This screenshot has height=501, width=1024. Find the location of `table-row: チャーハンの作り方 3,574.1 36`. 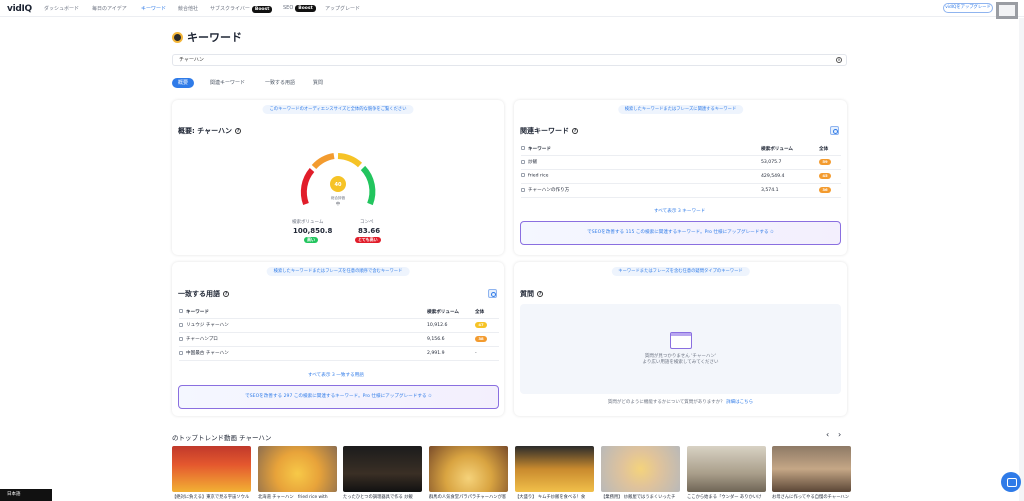

table-row: チャーハンの作り方 3,574.1 36 is located at coordinates (681, 190).